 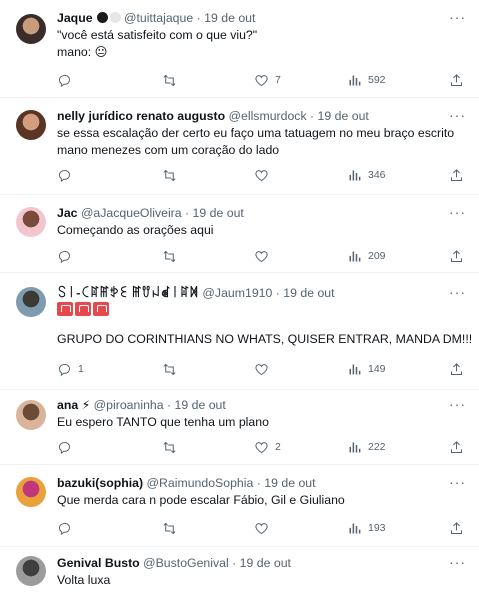 I want to click on tweet-header: Jac @aJacqueOliveira · 19 de out, so click(x=256, y=213).